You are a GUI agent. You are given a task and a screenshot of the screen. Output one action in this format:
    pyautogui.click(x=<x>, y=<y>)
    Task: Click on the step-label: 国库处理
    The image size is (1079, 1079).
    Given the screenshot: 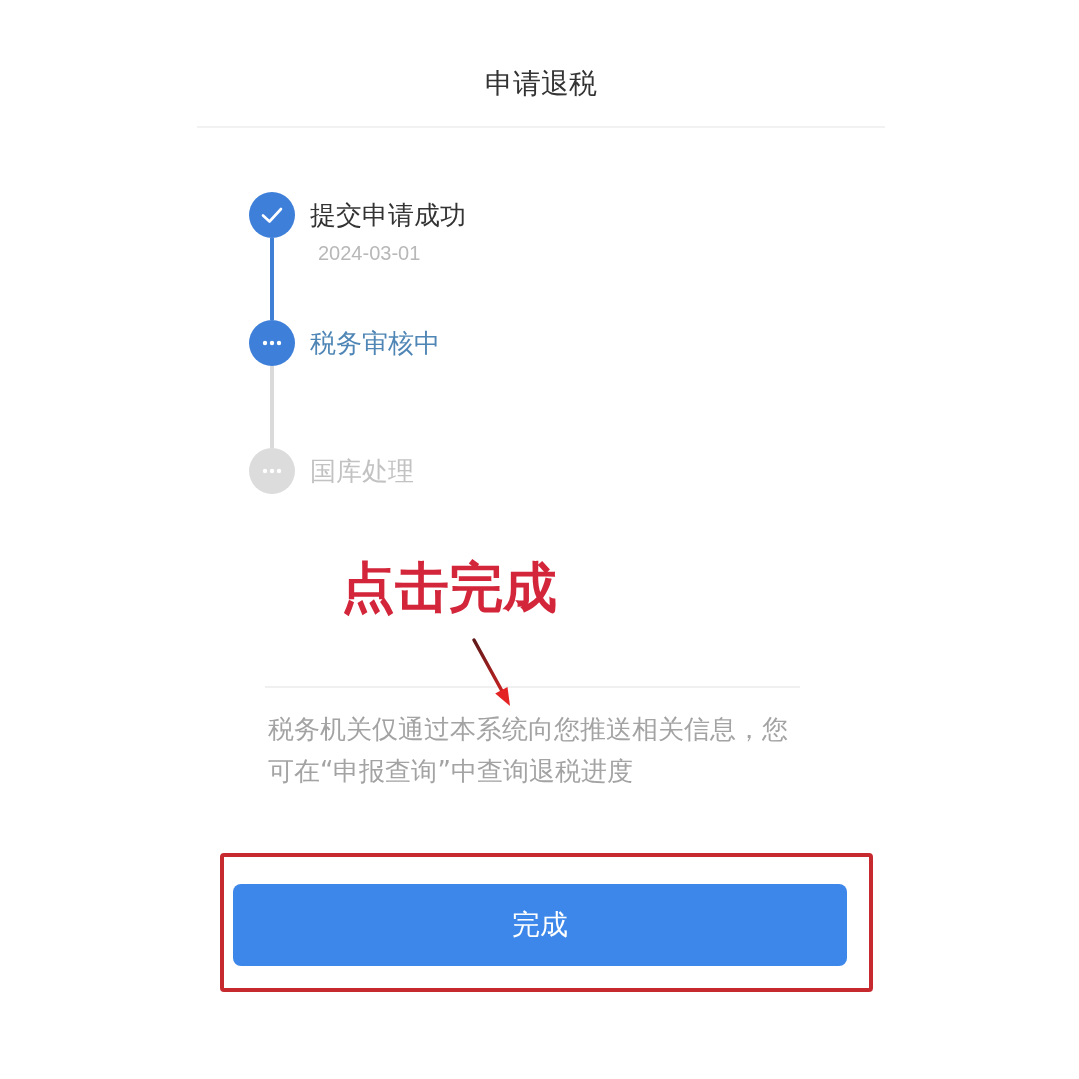 What is the action you would take?
    pyautogui.click(x=362, y=471)
    